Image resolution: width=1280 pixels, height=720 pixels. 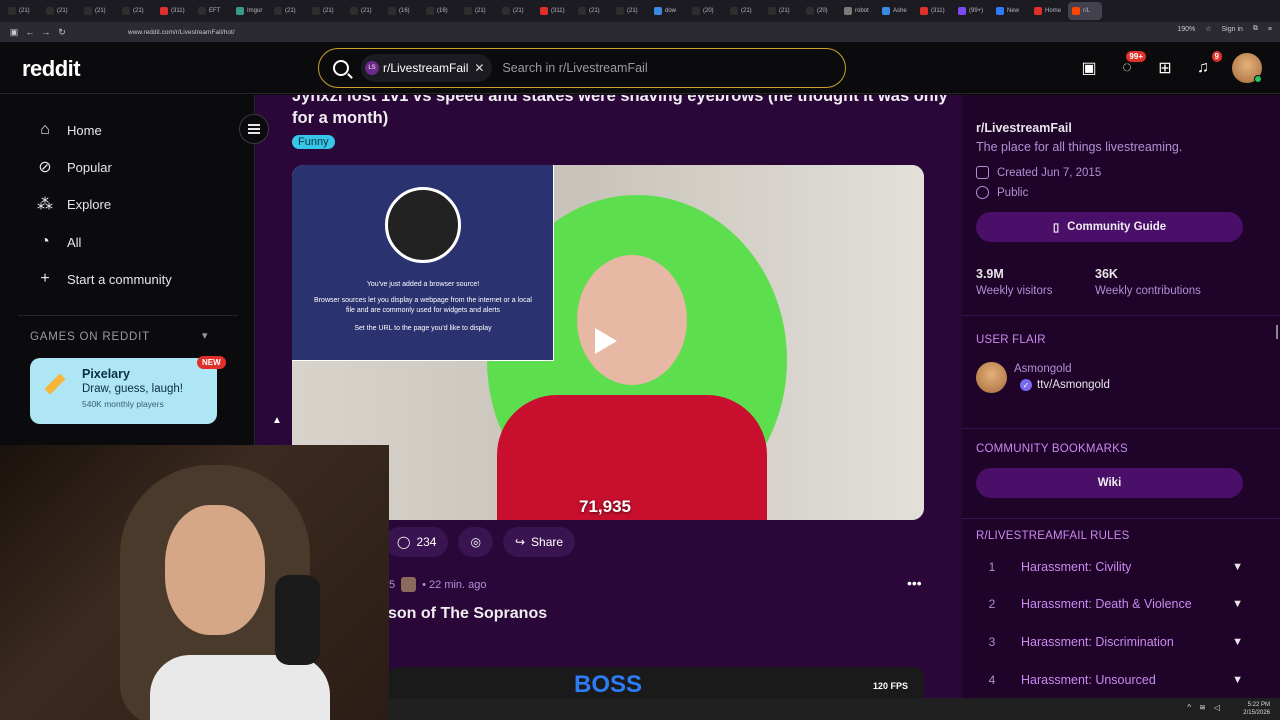 I want to click on chat-icon: ◌ 99+, so click(x=1127, y=68).